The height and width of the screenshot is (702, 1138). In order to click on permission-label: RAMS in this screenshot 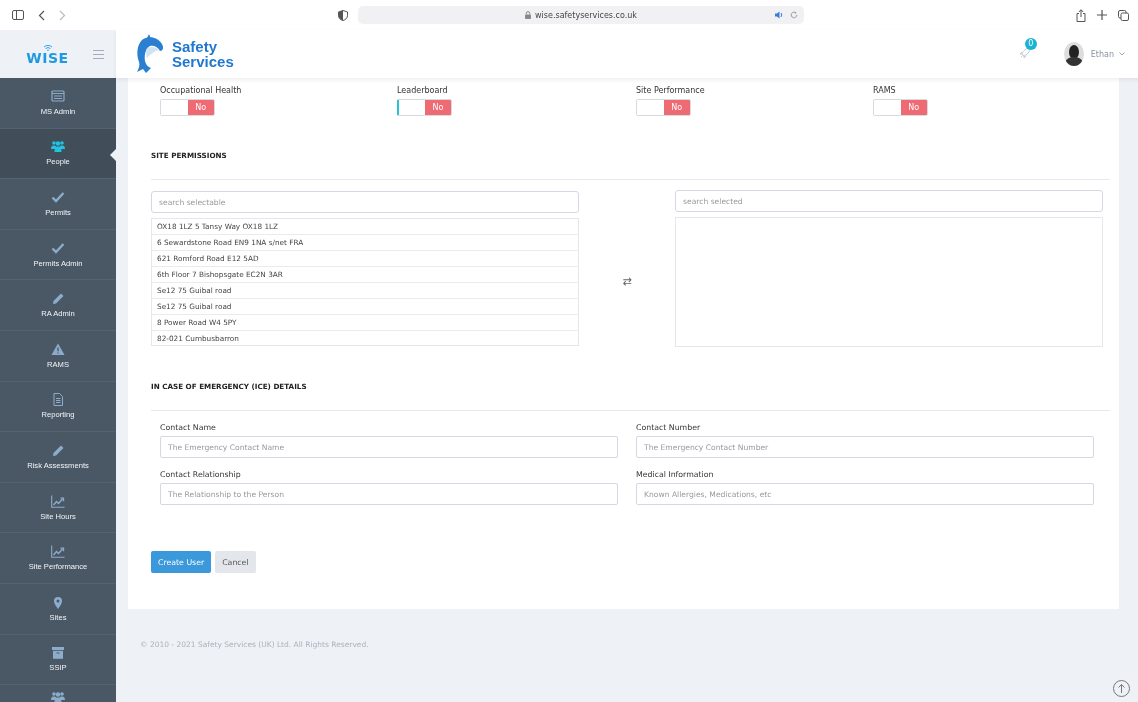, I will do `click(884, 91)`.